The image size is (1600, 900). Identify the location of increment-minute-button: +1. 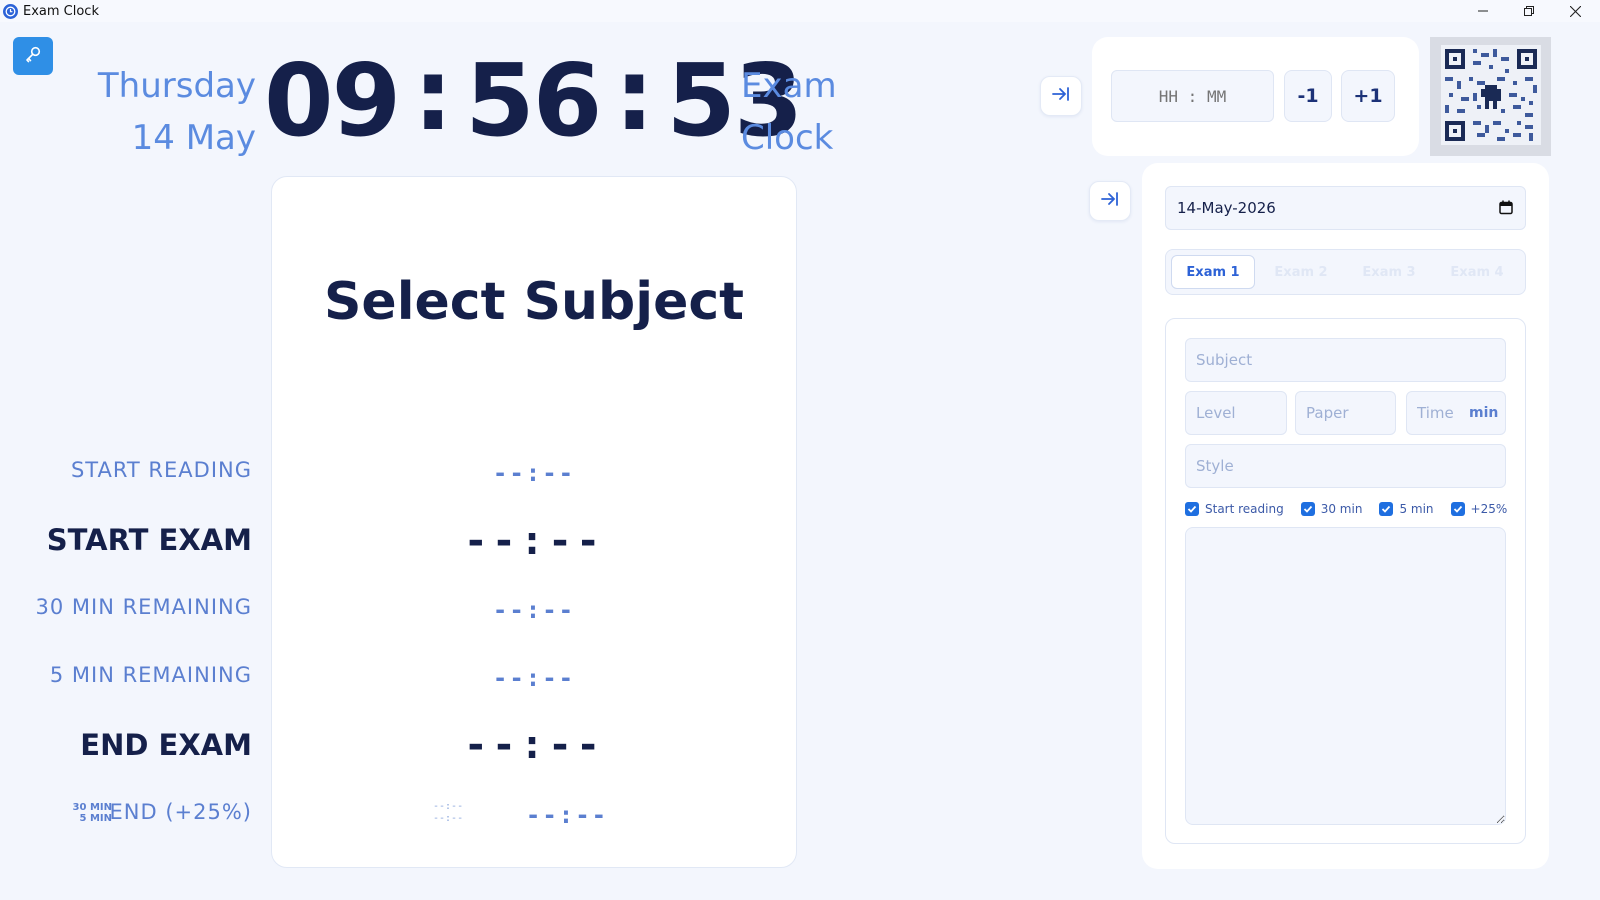
(1368, 96).